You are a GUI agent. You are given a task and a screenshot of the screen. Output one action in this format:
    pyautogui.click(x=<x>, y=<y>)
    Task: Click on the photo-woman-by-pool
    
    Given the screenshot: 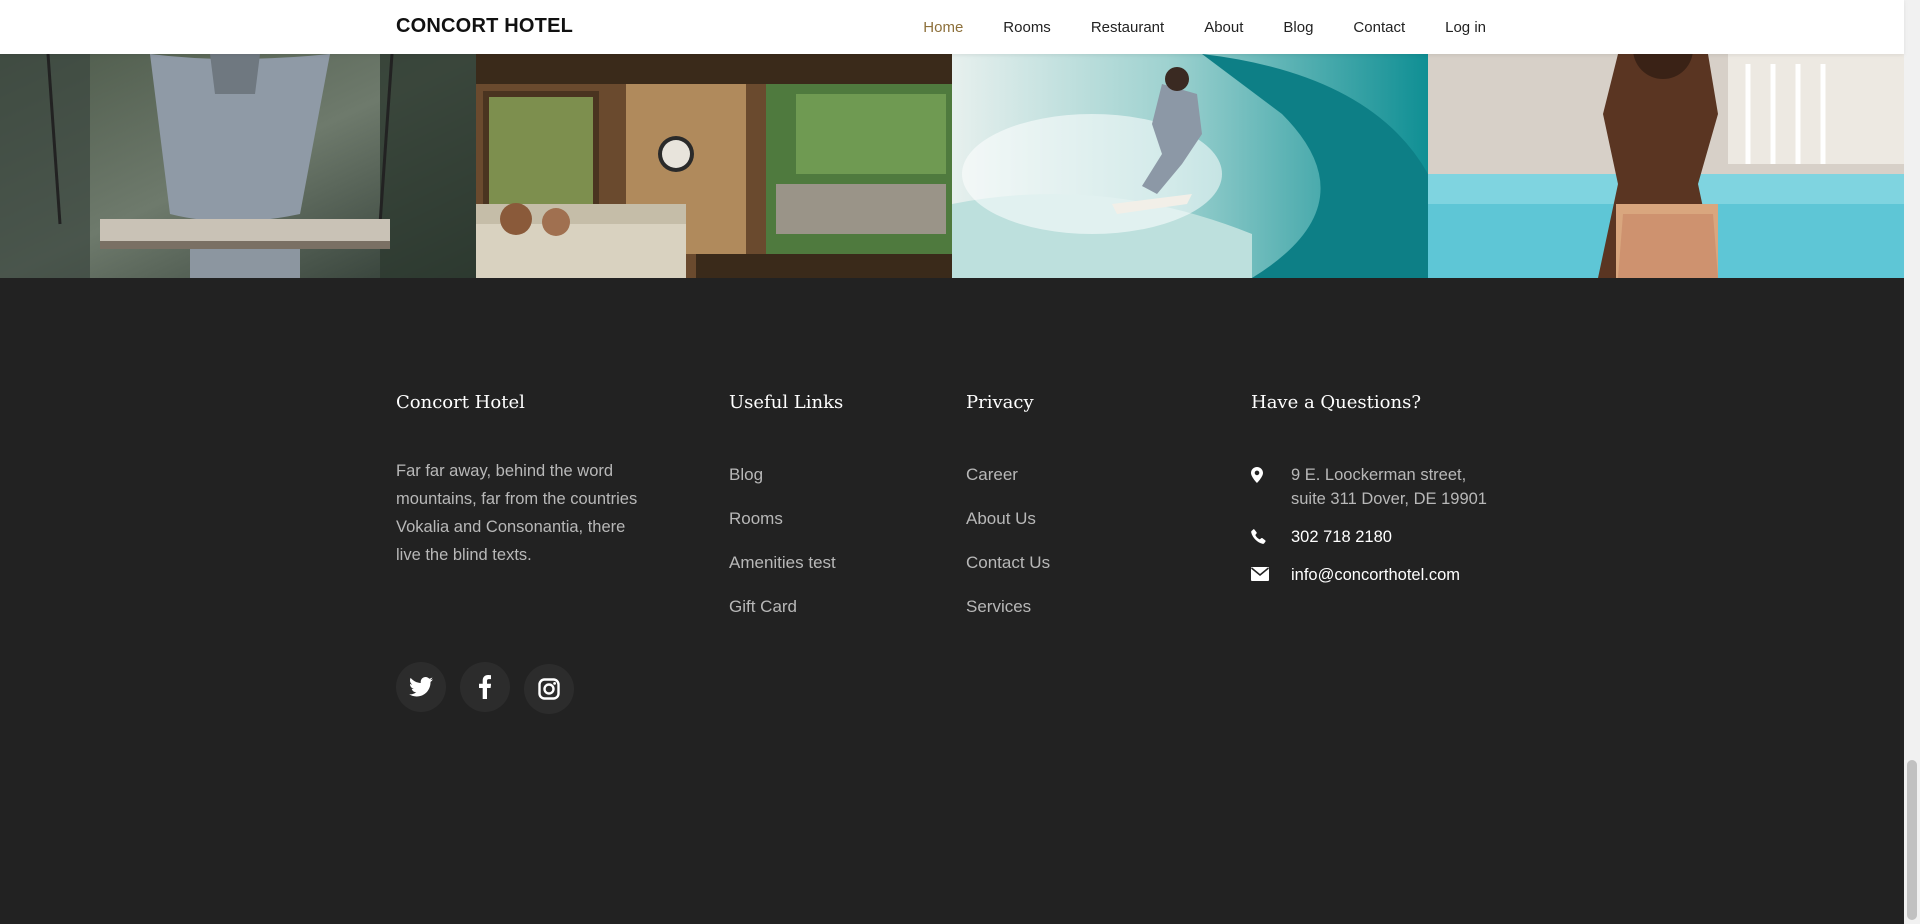 What is the action you would take?
    pyautogui.click(x=1666, y=166)
    